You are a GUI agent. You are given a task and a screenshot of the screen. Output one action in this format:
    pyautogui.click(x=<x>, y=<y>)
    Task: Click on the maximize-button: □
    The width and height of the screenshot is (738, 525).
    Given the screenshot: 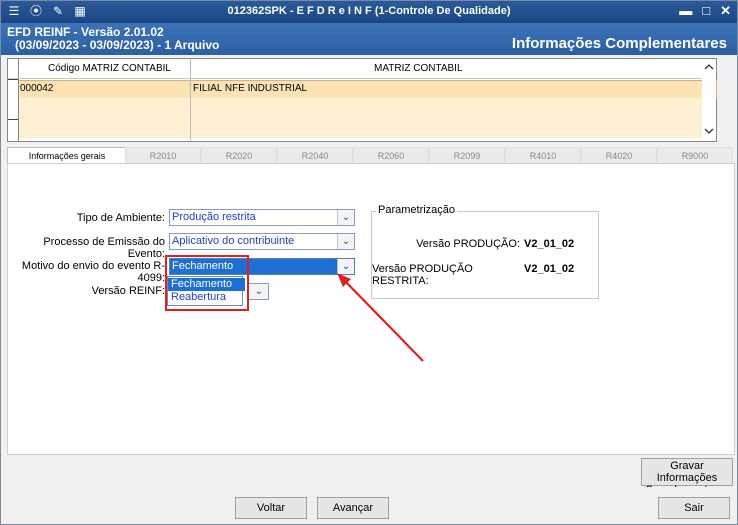 What is the action you would take?
    pyautogui.click(x=706, y=11)
    